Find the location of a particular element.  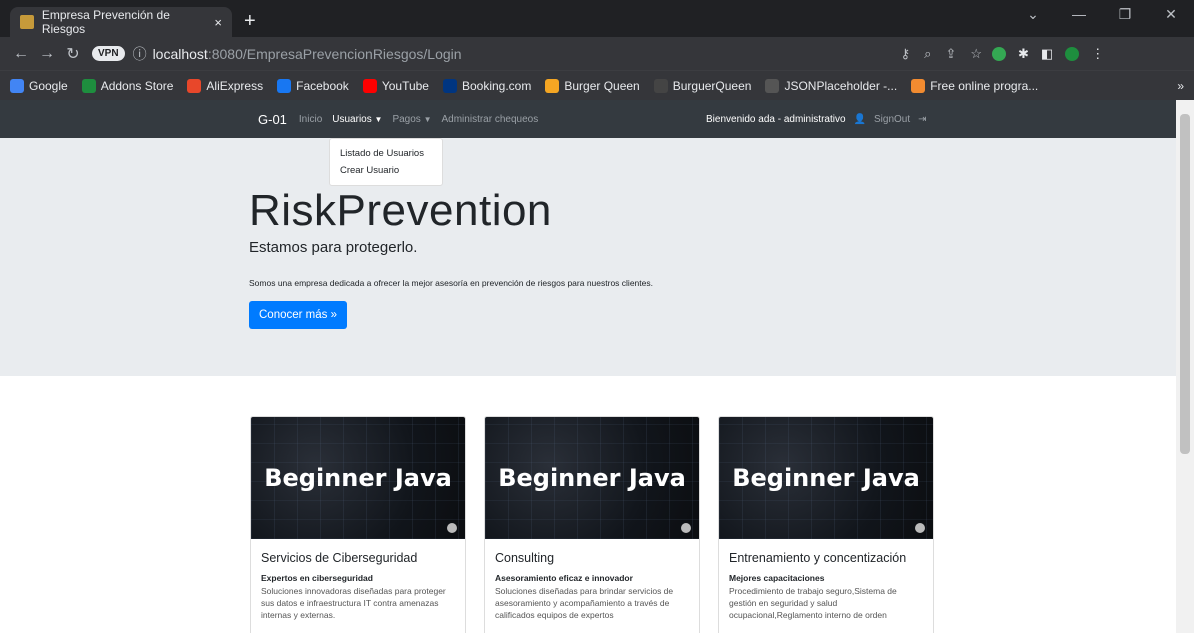

signout-link: SignOut is located at coordinates (892, 119).